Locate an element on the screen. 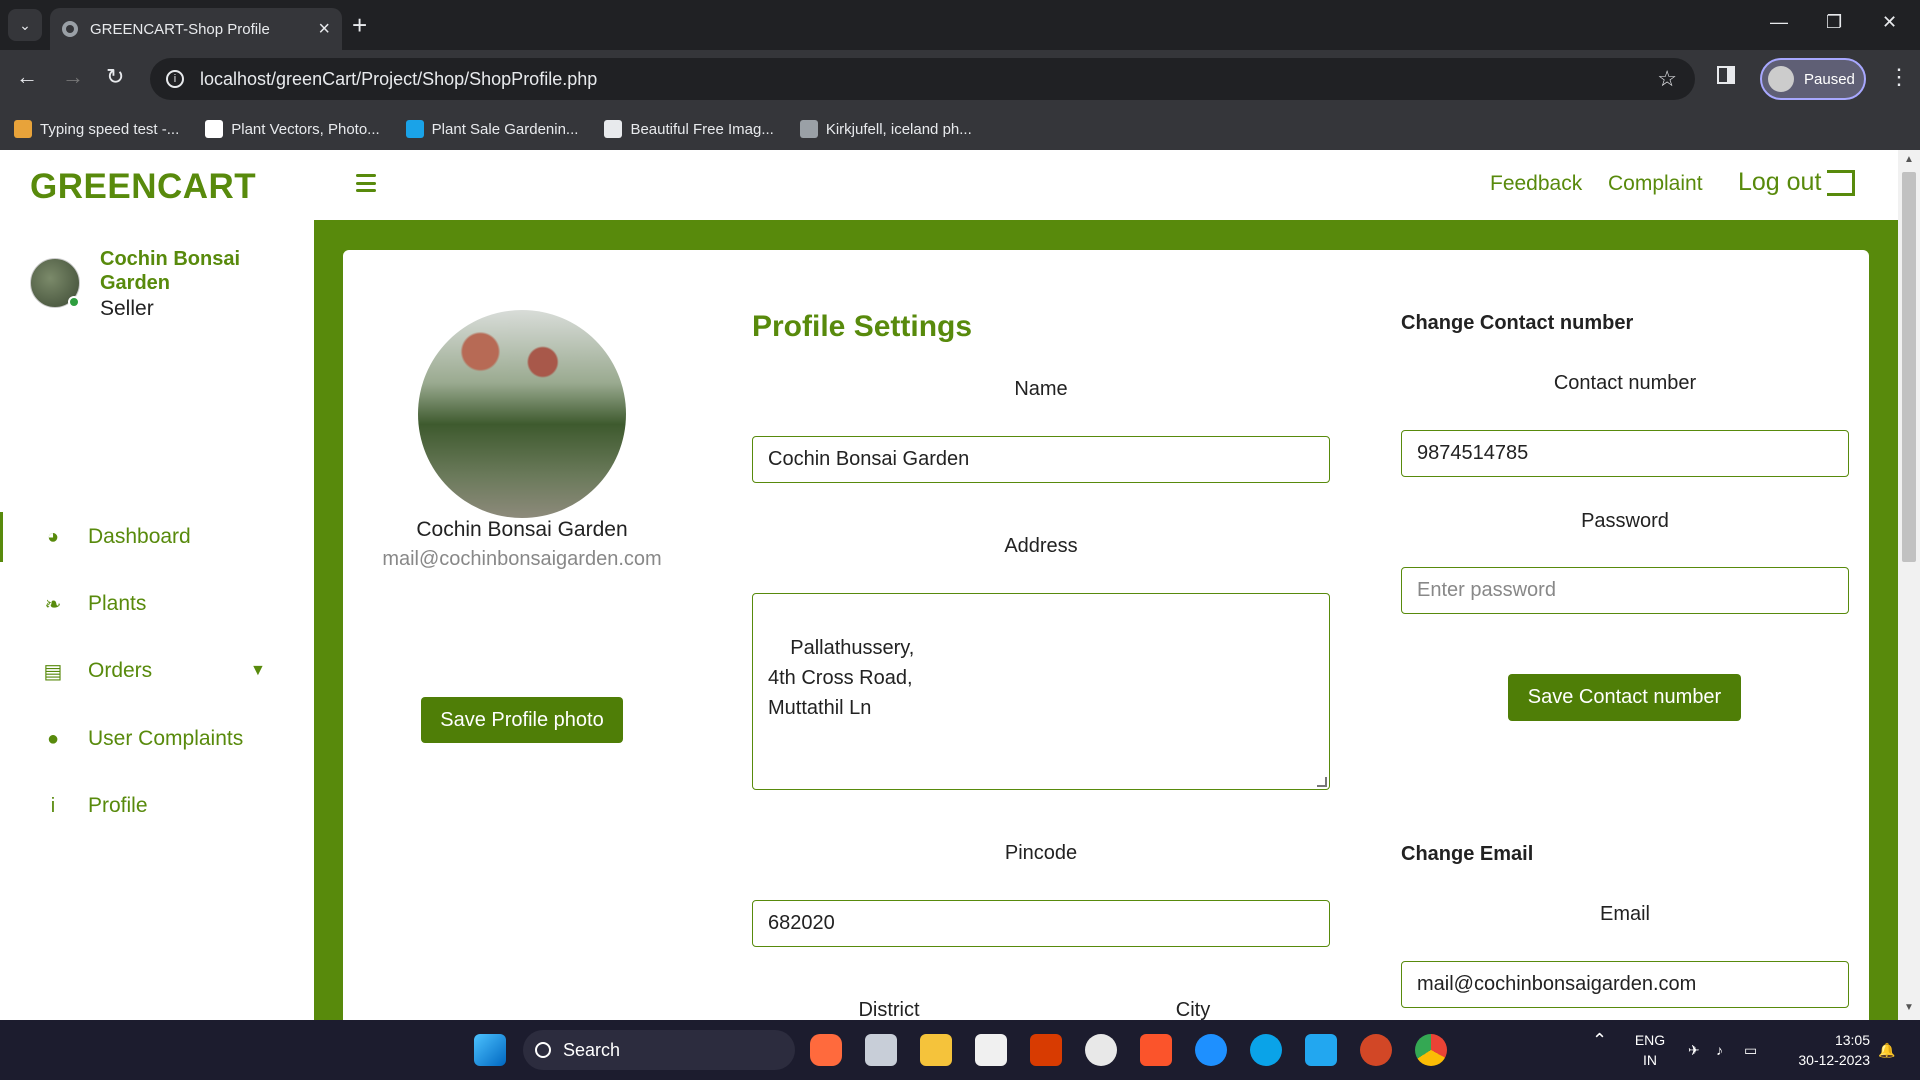  reload-icon: ↻ is located at coordinates (115, 77).